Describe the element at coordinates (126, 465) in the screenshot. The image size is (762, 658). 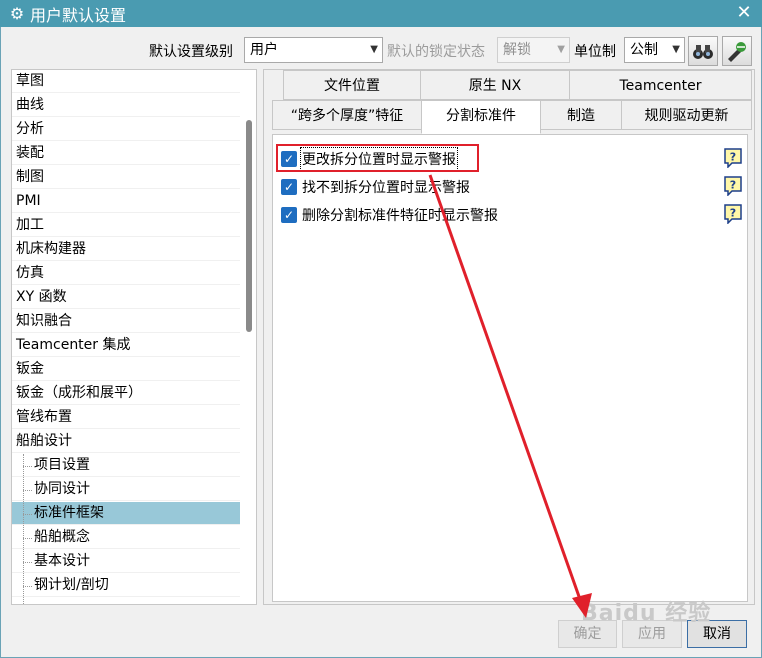
I see `tree-child-item: 项目设置` at that location.